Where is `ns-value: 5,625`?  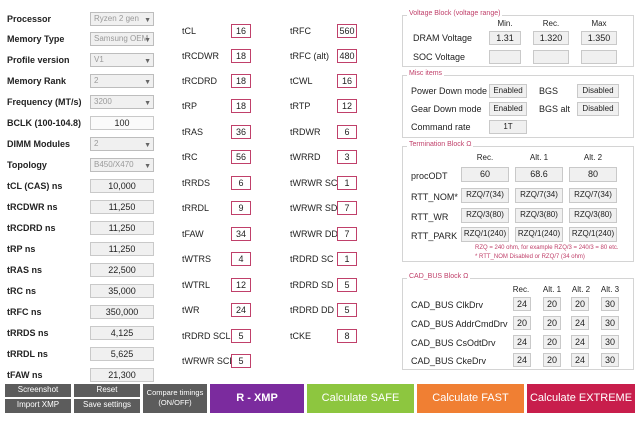
ns-value: 5,625 is located at coordinates (122, 354).